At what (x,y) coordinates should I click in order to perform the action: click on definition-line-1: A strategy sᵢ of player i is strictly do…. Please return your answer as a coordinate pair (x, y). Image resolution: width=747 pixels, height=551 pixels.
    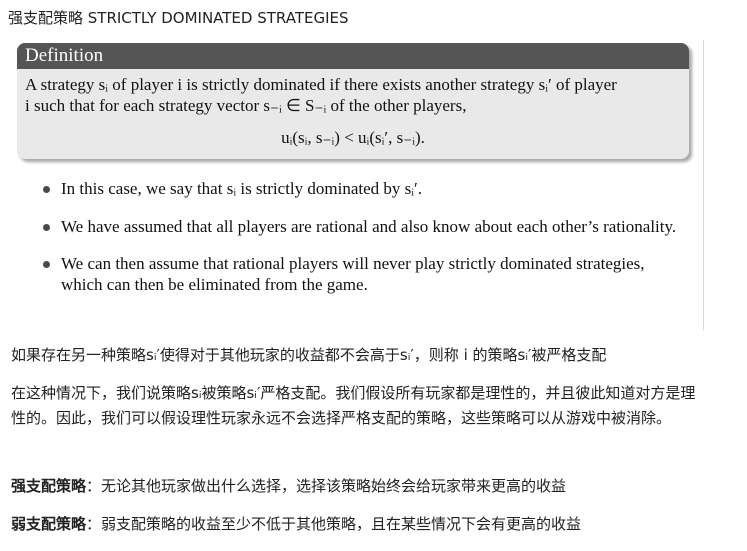
    Looking at the image, I should click on (321, 84).